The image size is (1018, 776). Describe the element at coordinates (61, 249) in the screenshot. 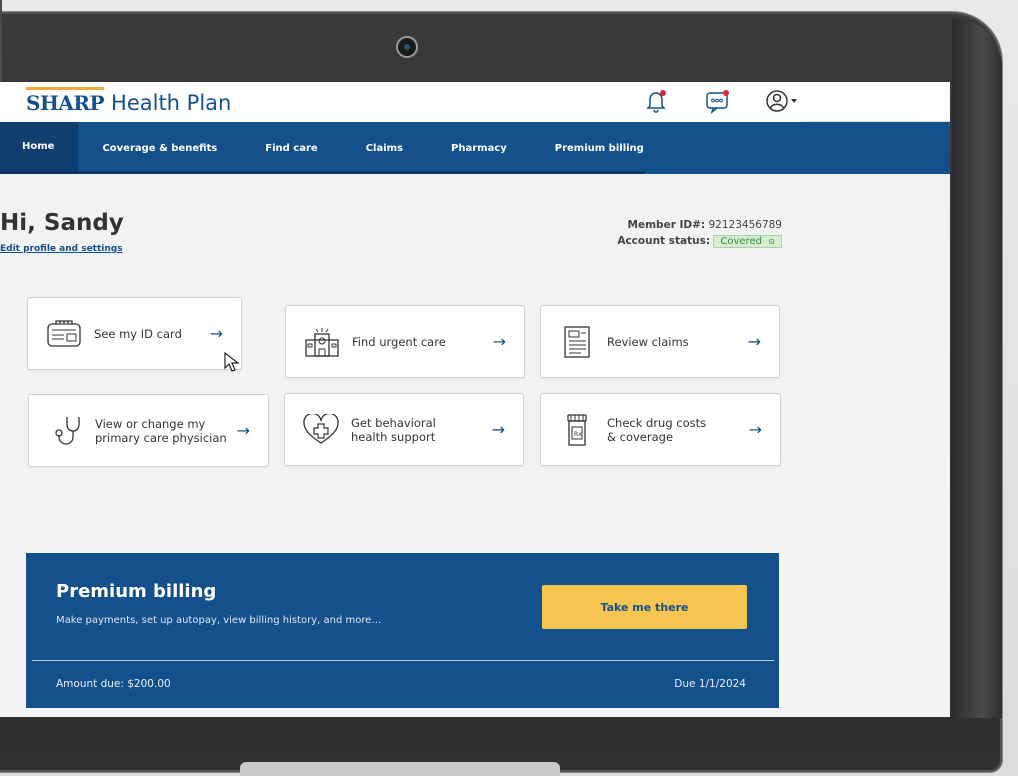

I see `edit-profile-link: Edit profile and settings` at that location.